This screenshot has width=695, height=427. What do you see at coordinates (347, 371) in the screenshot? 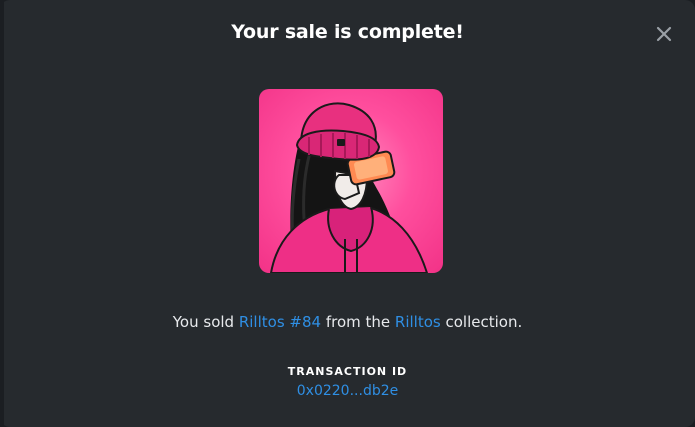
I see `transaction-id-label: TRANSACTION ID` at bounding box center [347, 371].